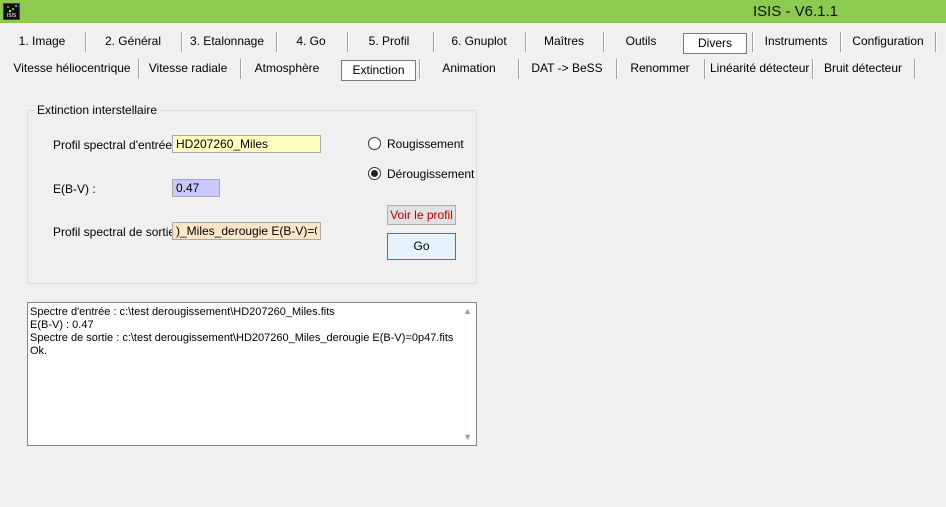  I want to click on tab-instruments: Instruments, so click(796, 41).